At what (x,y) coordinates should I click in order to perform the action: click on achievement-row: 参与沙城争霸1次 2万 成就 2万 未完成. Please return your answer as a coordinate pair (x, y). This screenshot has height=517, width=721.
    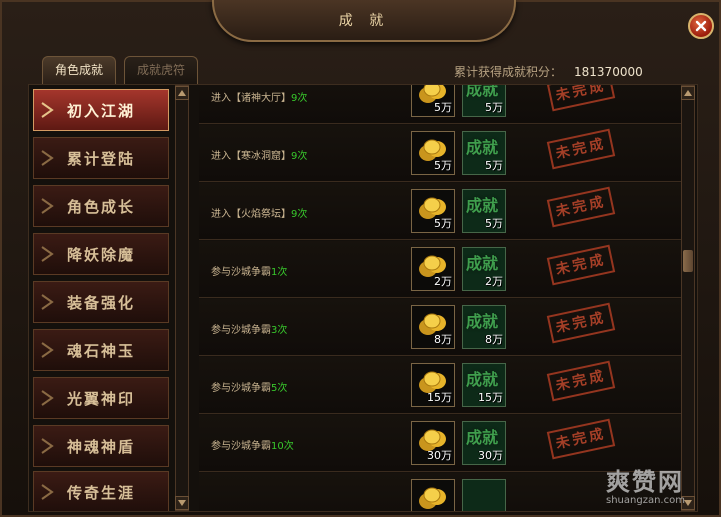
    Looking at the image, I should click on (440, 269).